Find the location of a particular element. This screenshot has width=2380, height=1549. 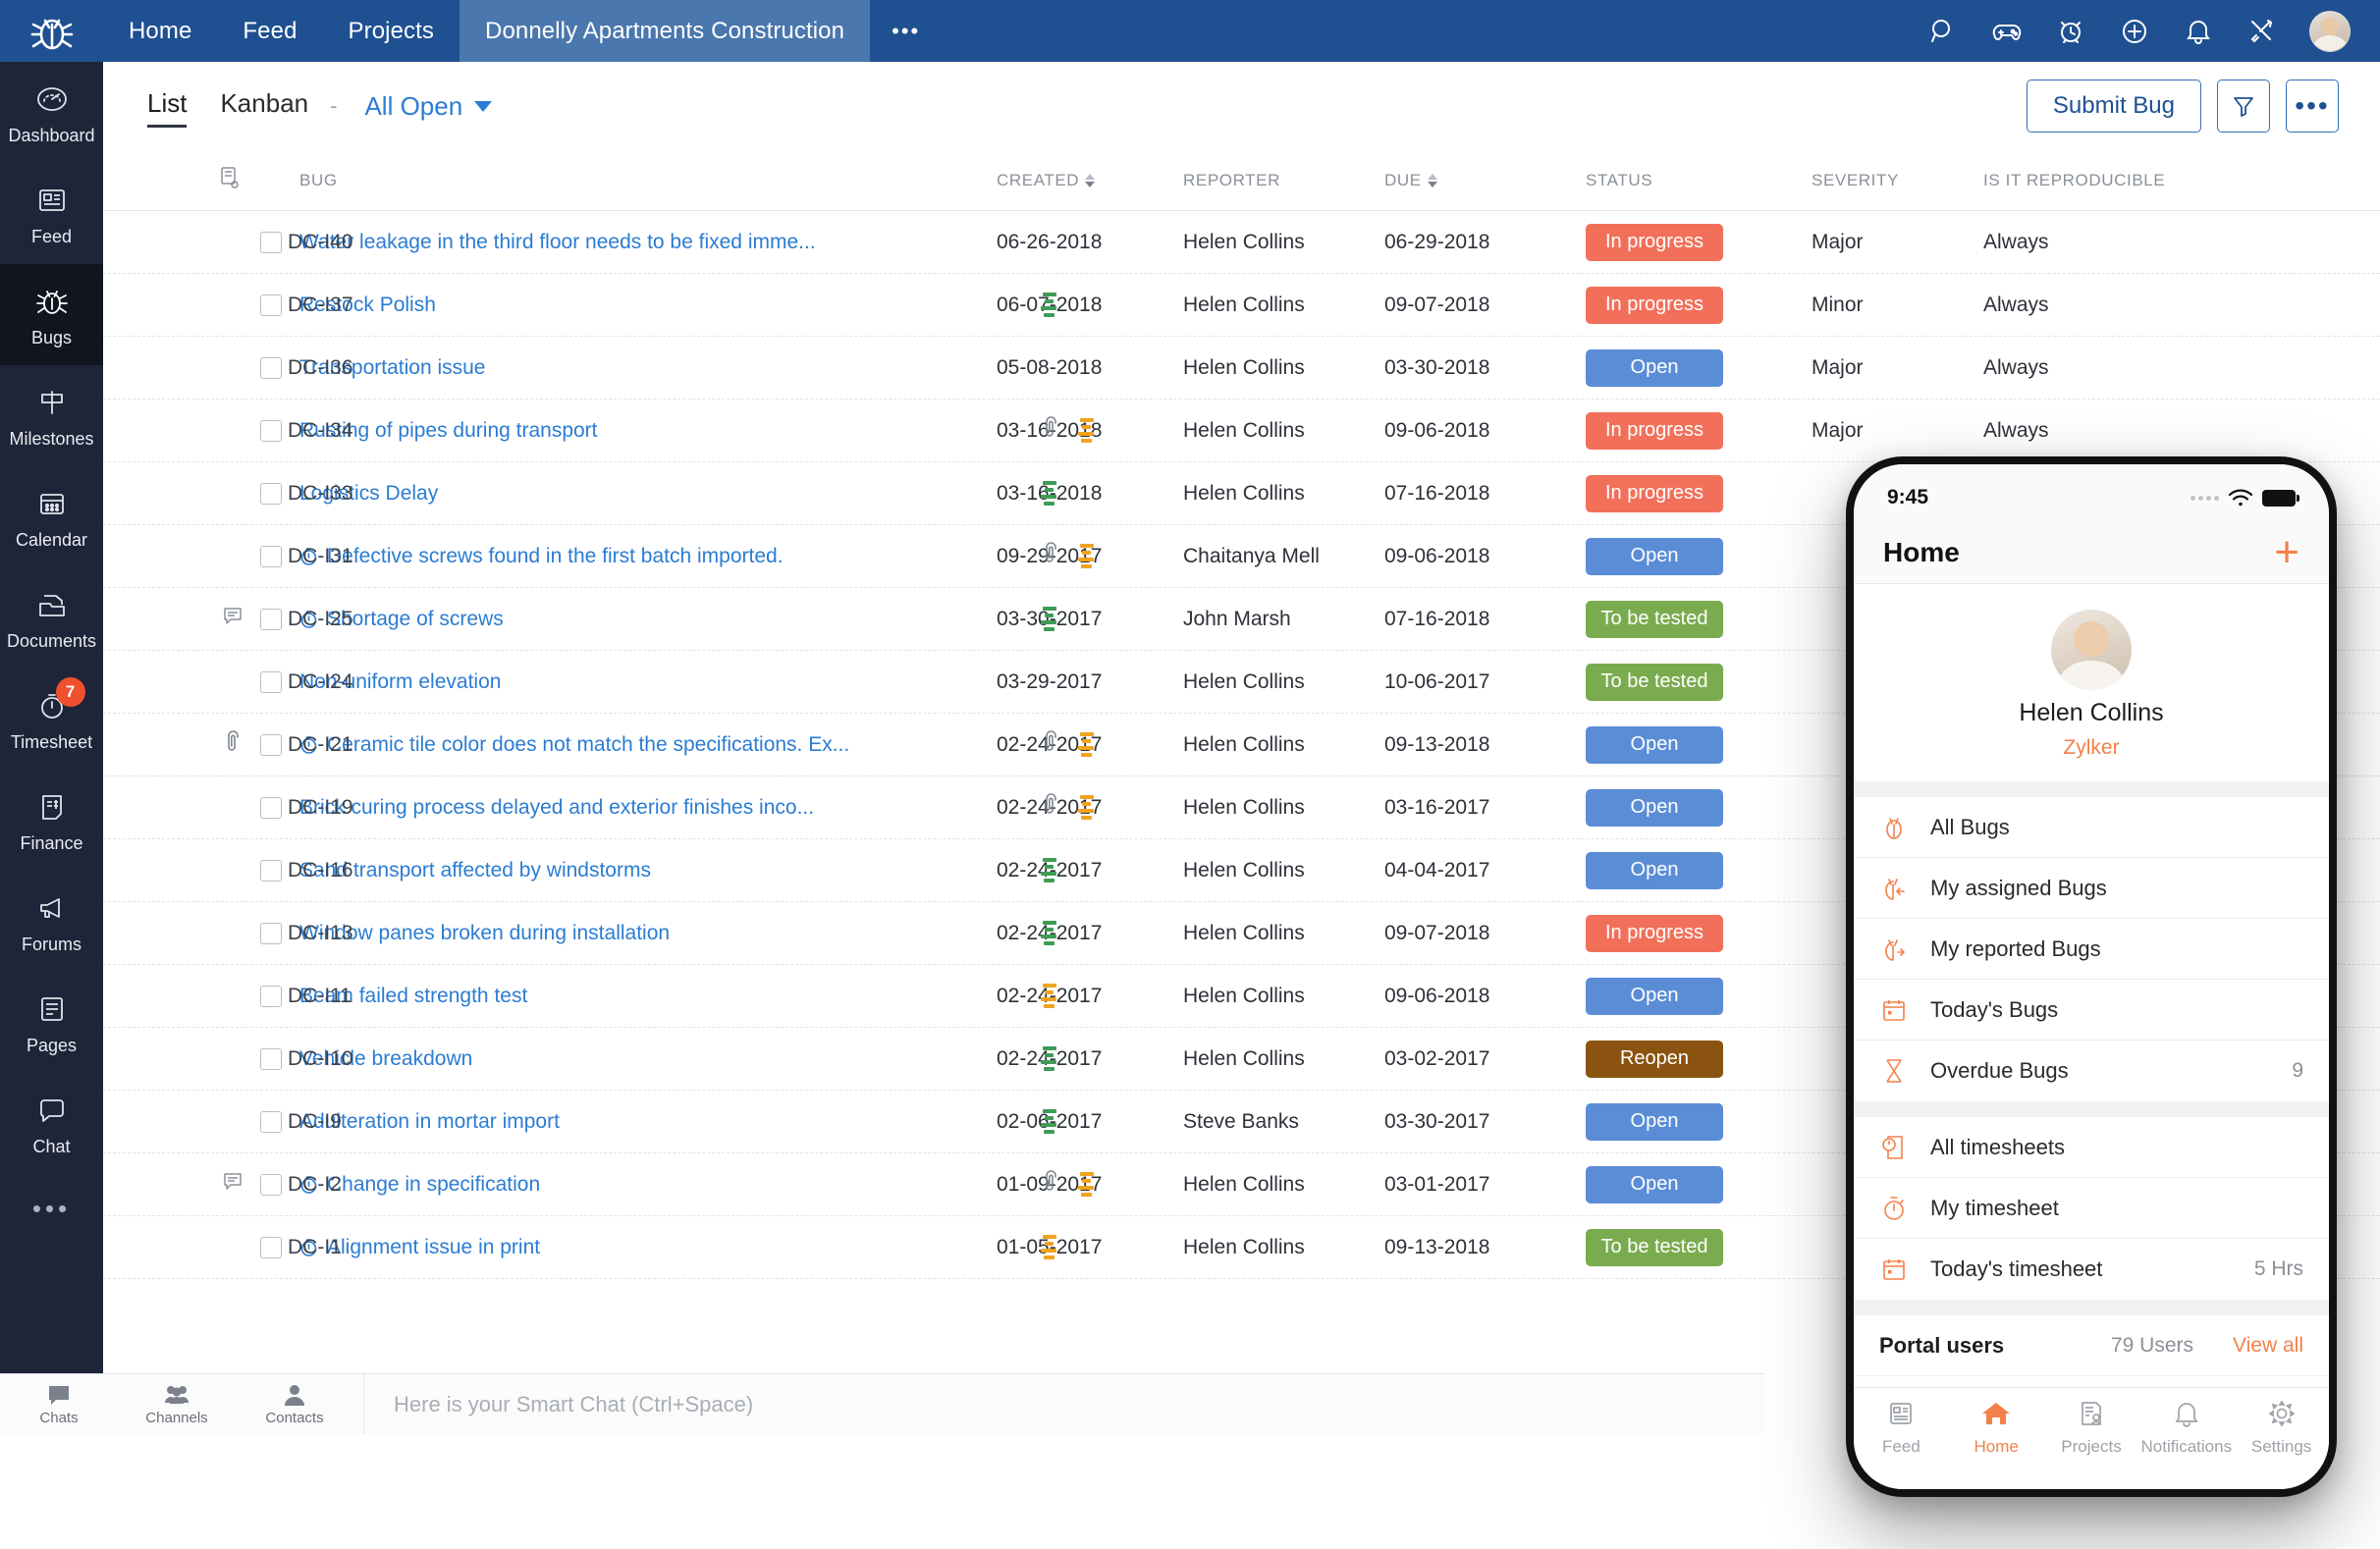

submit-bug-button: Submit Bug is located at coordinates (2113, 106).